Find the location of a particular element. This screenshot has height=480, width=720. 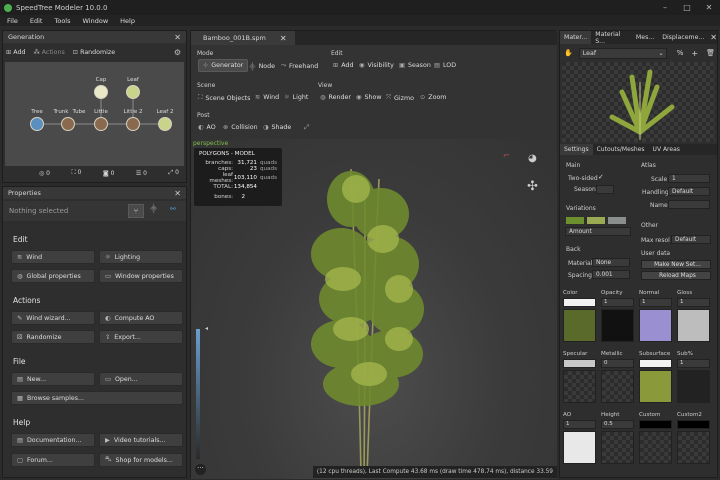

texture-slot-custom: Custom is located at coordinates (655, 438).